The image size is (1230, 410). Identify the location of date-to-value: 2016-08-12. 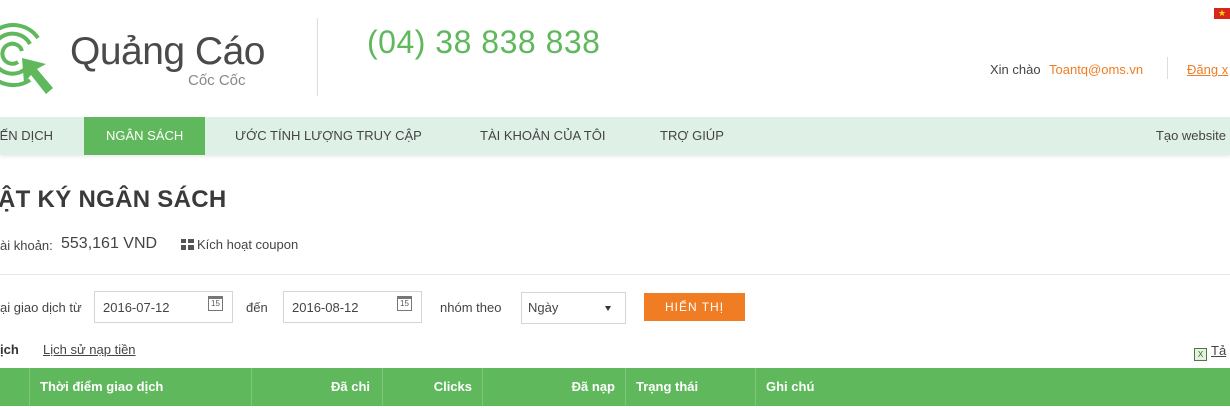
(325, 307).